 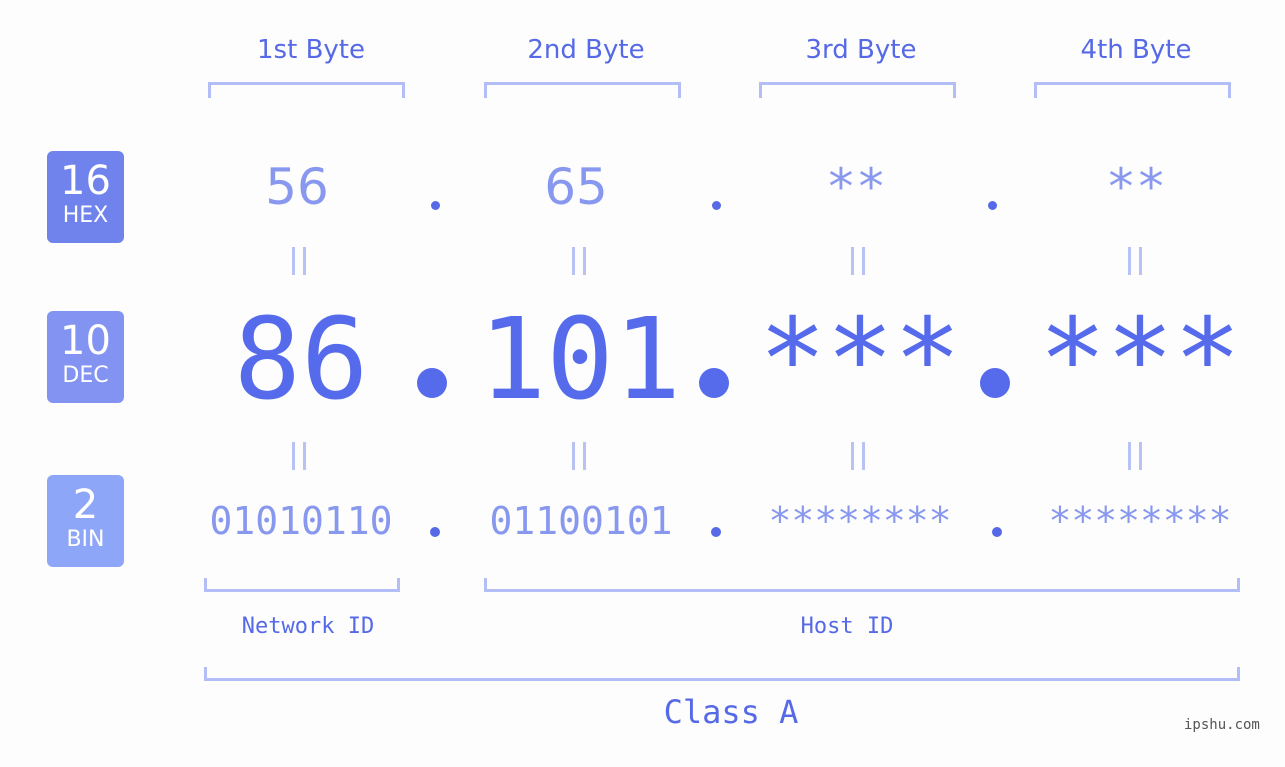 I want to click on class-bracket, so click(x=722, y=674).